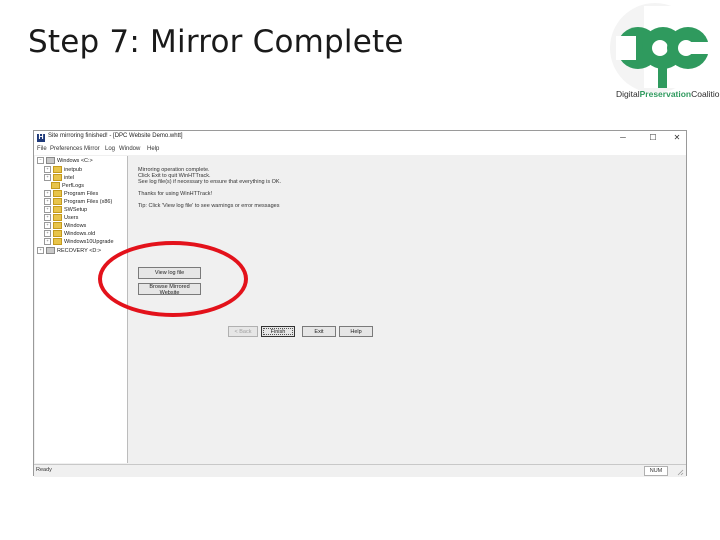 The image size is (720, 540). Describe the element at coordinates (42, 149) in the screenshot. I see `menu-file: File` at that location.